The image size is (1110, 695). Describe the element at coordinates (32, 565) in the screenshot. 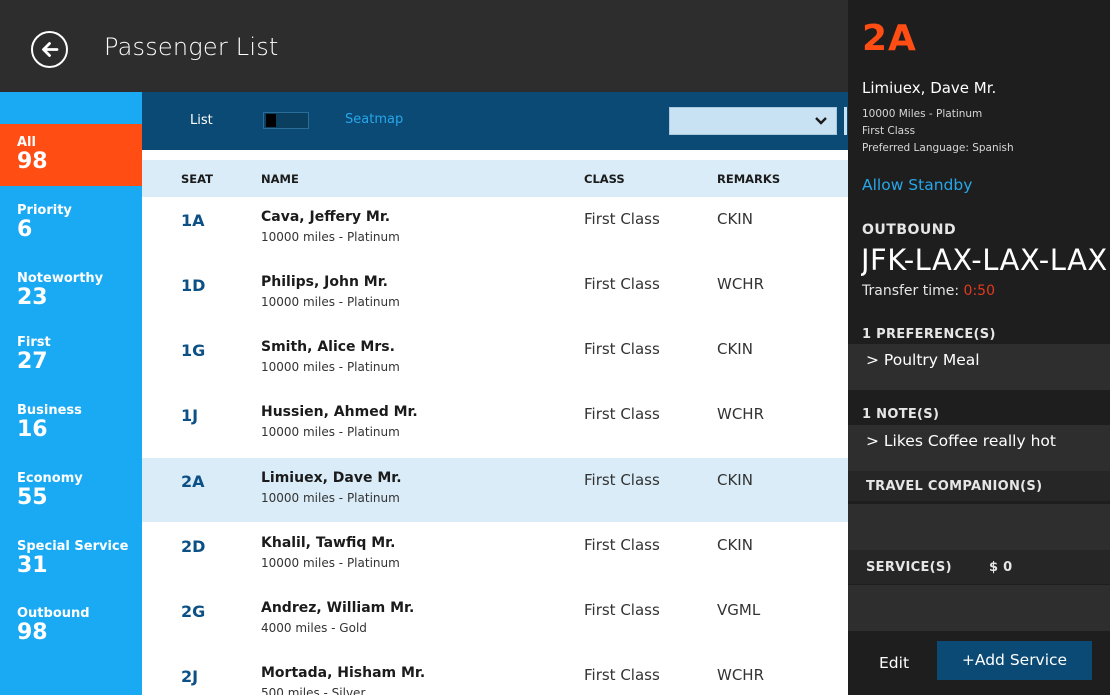

I see `sidebar-item-count: 31` at that location.